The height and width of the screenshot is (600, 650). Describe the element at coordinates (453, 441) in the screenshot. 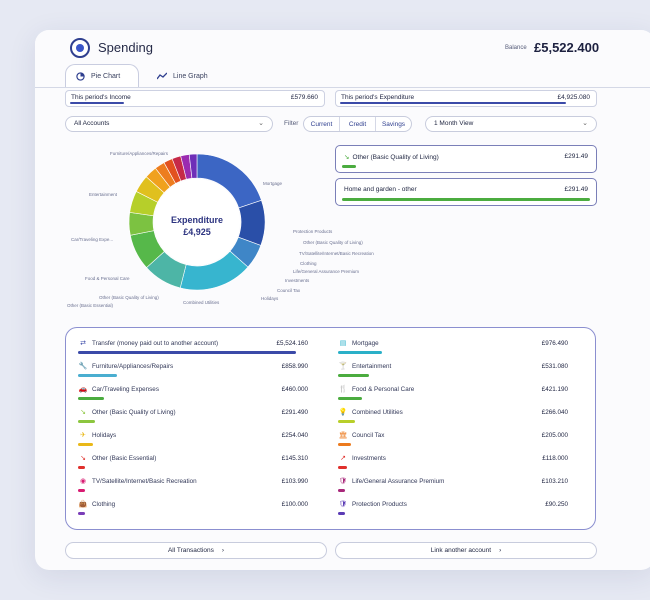

I see `category-row: 🏛 Council Tax £205.000` at that location.